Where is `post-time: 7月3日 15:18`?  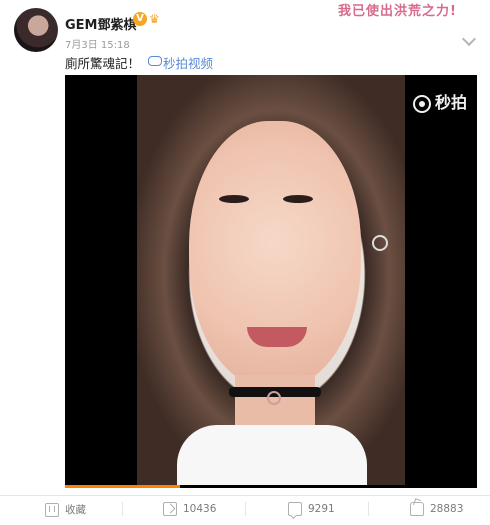
post-time: 7月3日 15:18 is located at coordinates (97, 43).